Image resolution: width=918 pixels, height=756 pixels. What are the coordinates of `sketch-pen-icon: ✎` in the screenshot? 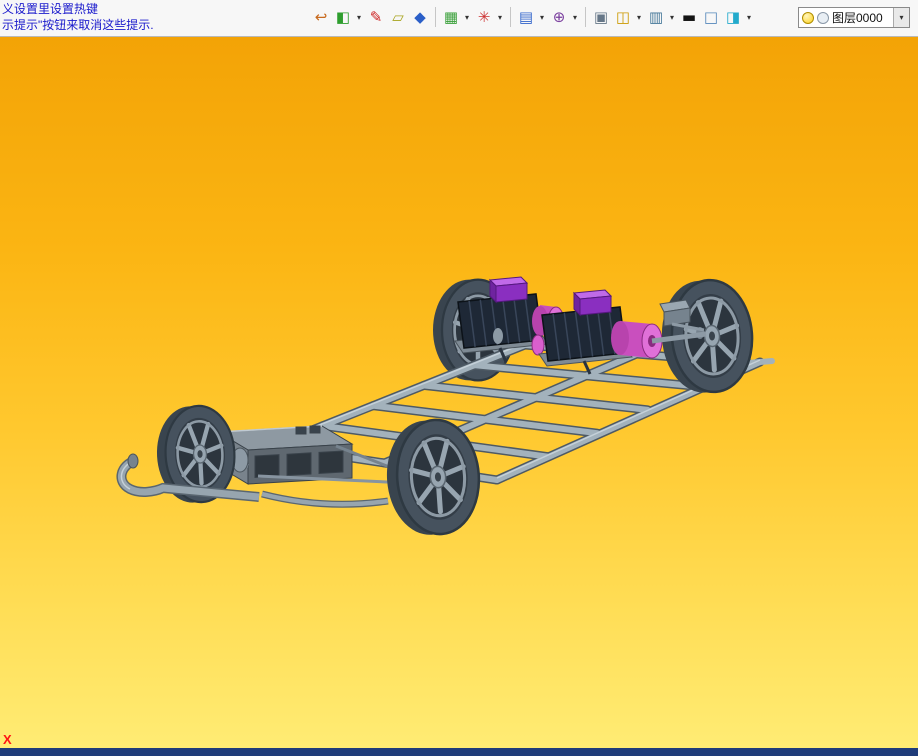 It's located at (376, 17).